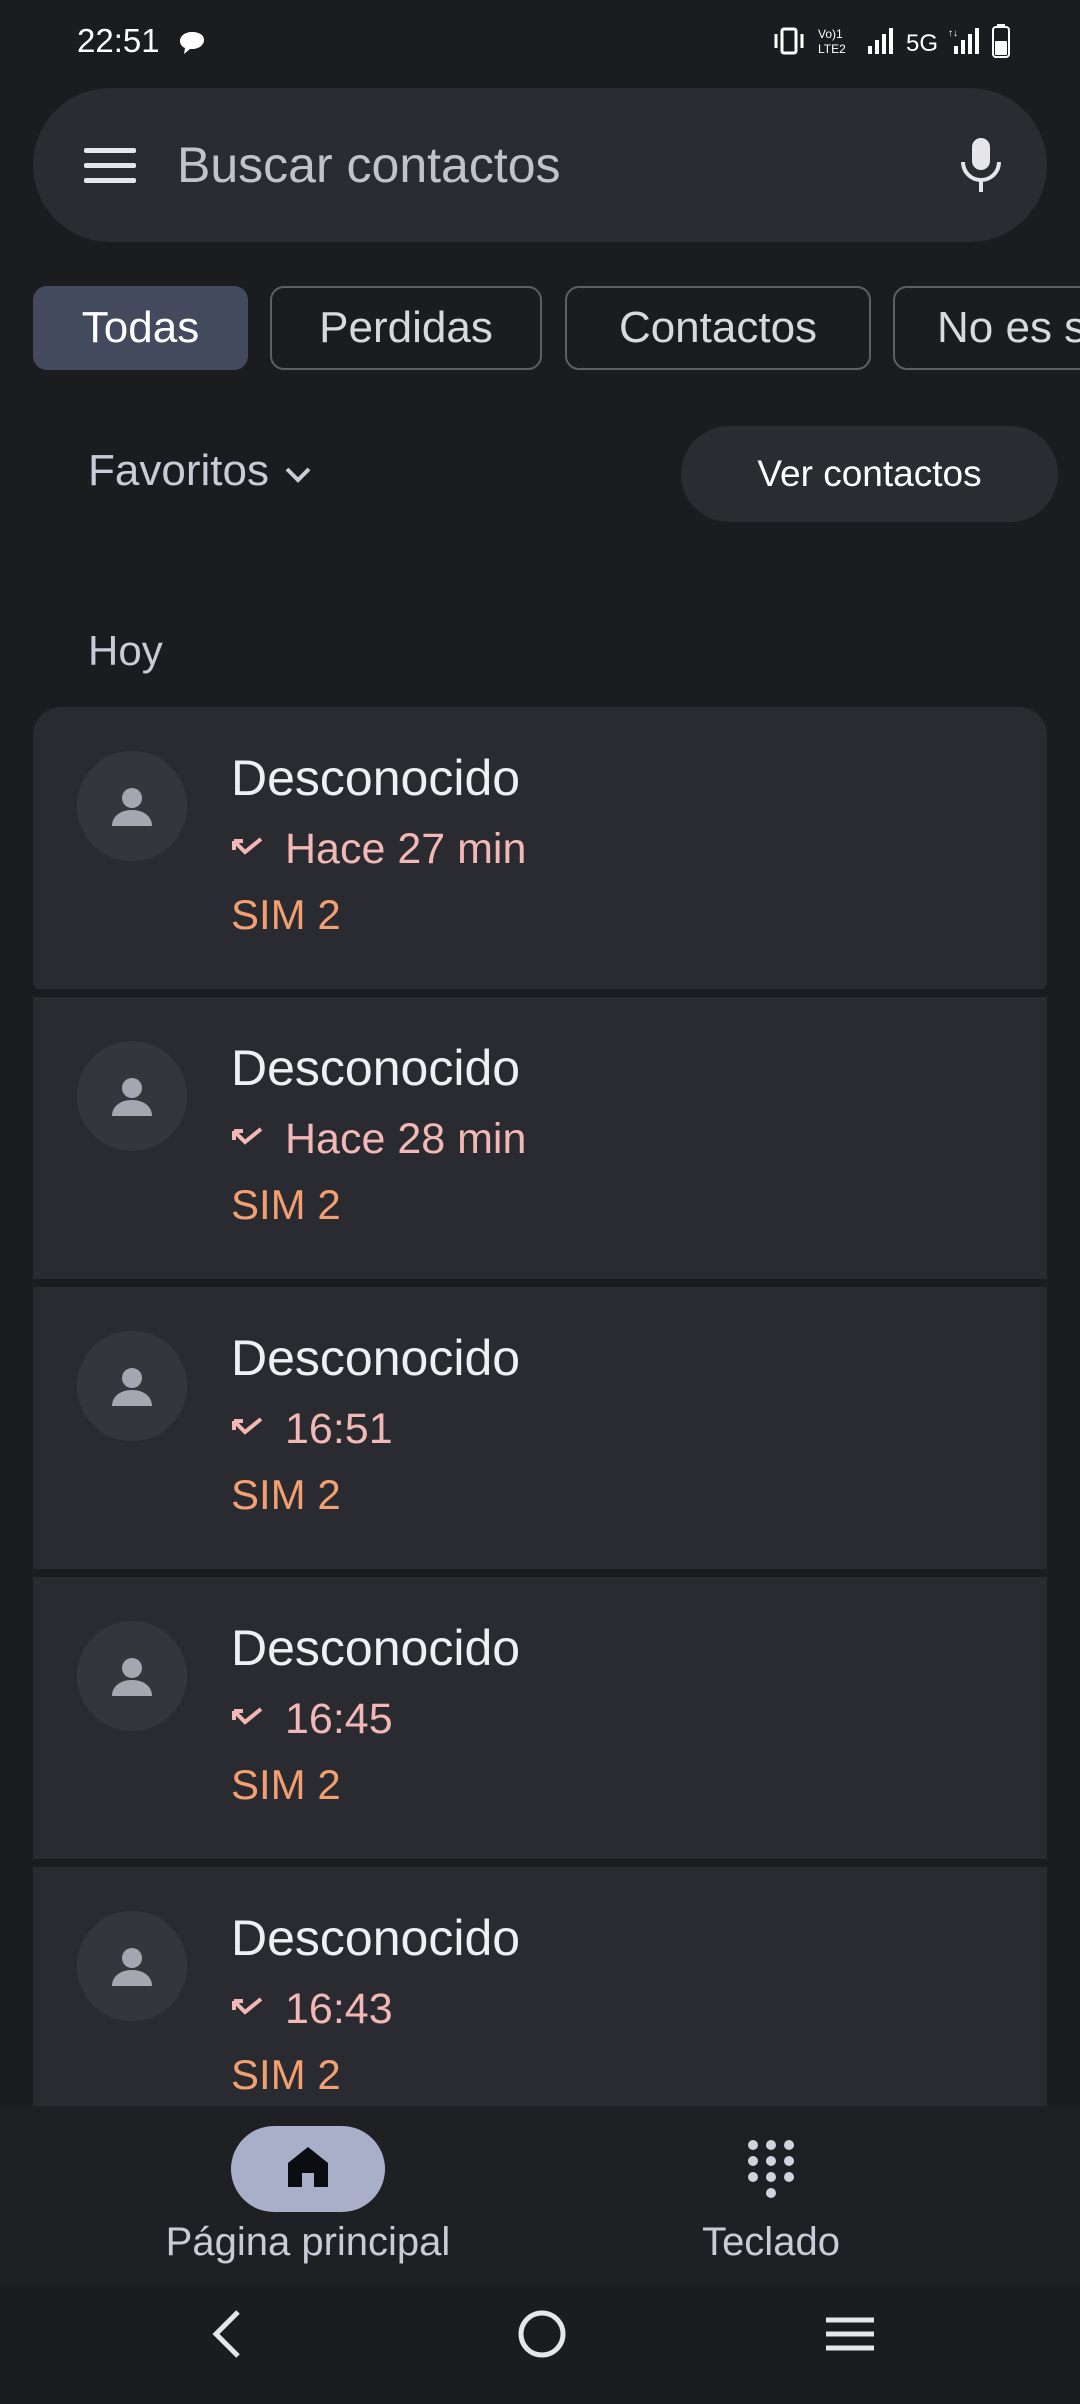 The width and height of the screenshot is (1080, 2404). Describe the element at coordinates (850, 2336) in the screenshot. I see `recents-menu-icon` at that location.